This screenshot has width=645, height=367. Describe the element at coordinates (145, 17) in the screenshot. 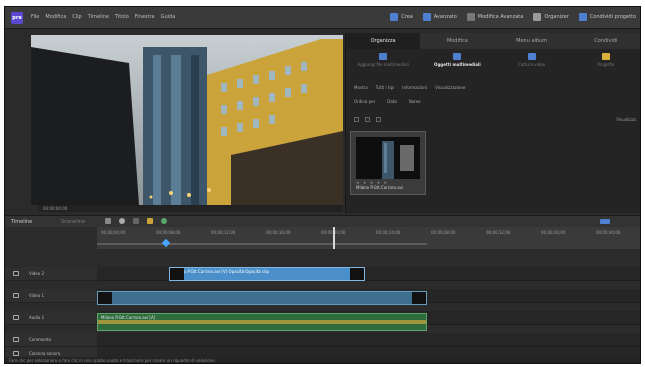

I see `menu-finestra: Finestra` at that location.